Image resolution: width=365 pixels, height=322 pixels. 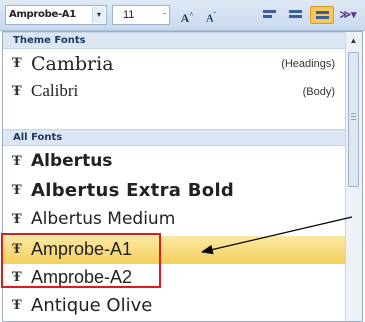 I want to click on annotation-arrow, so click(x=276, y=235).